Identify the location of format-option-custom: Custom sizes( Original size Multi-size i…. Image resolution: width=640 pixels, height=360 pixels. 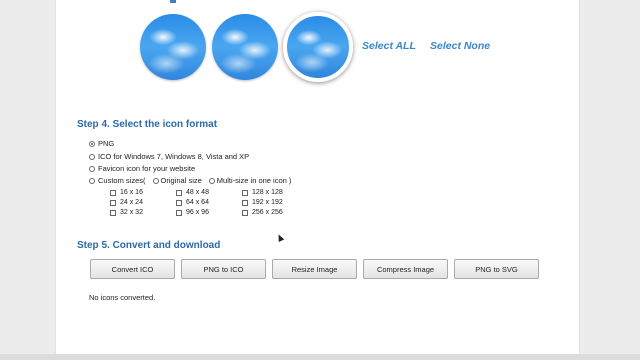
(190, 180).